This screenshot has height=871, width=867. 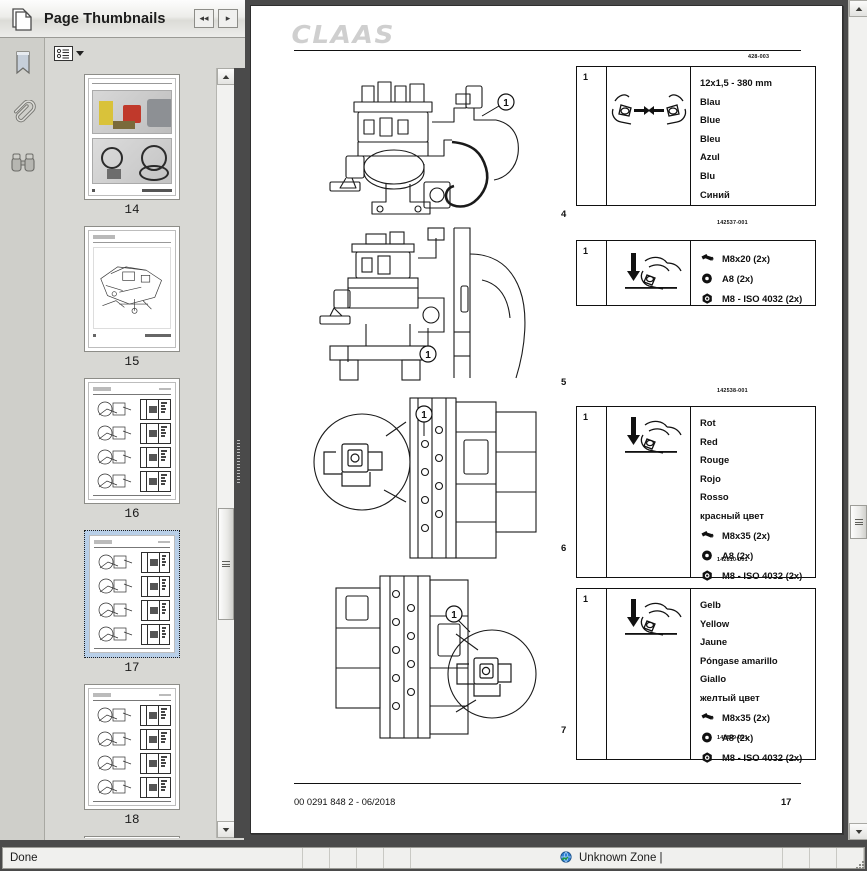 What do you see at coordinates (132, 210) in the screenshot?
I see `thumbnail-page-number: 14` at bounding box center [132, 210].